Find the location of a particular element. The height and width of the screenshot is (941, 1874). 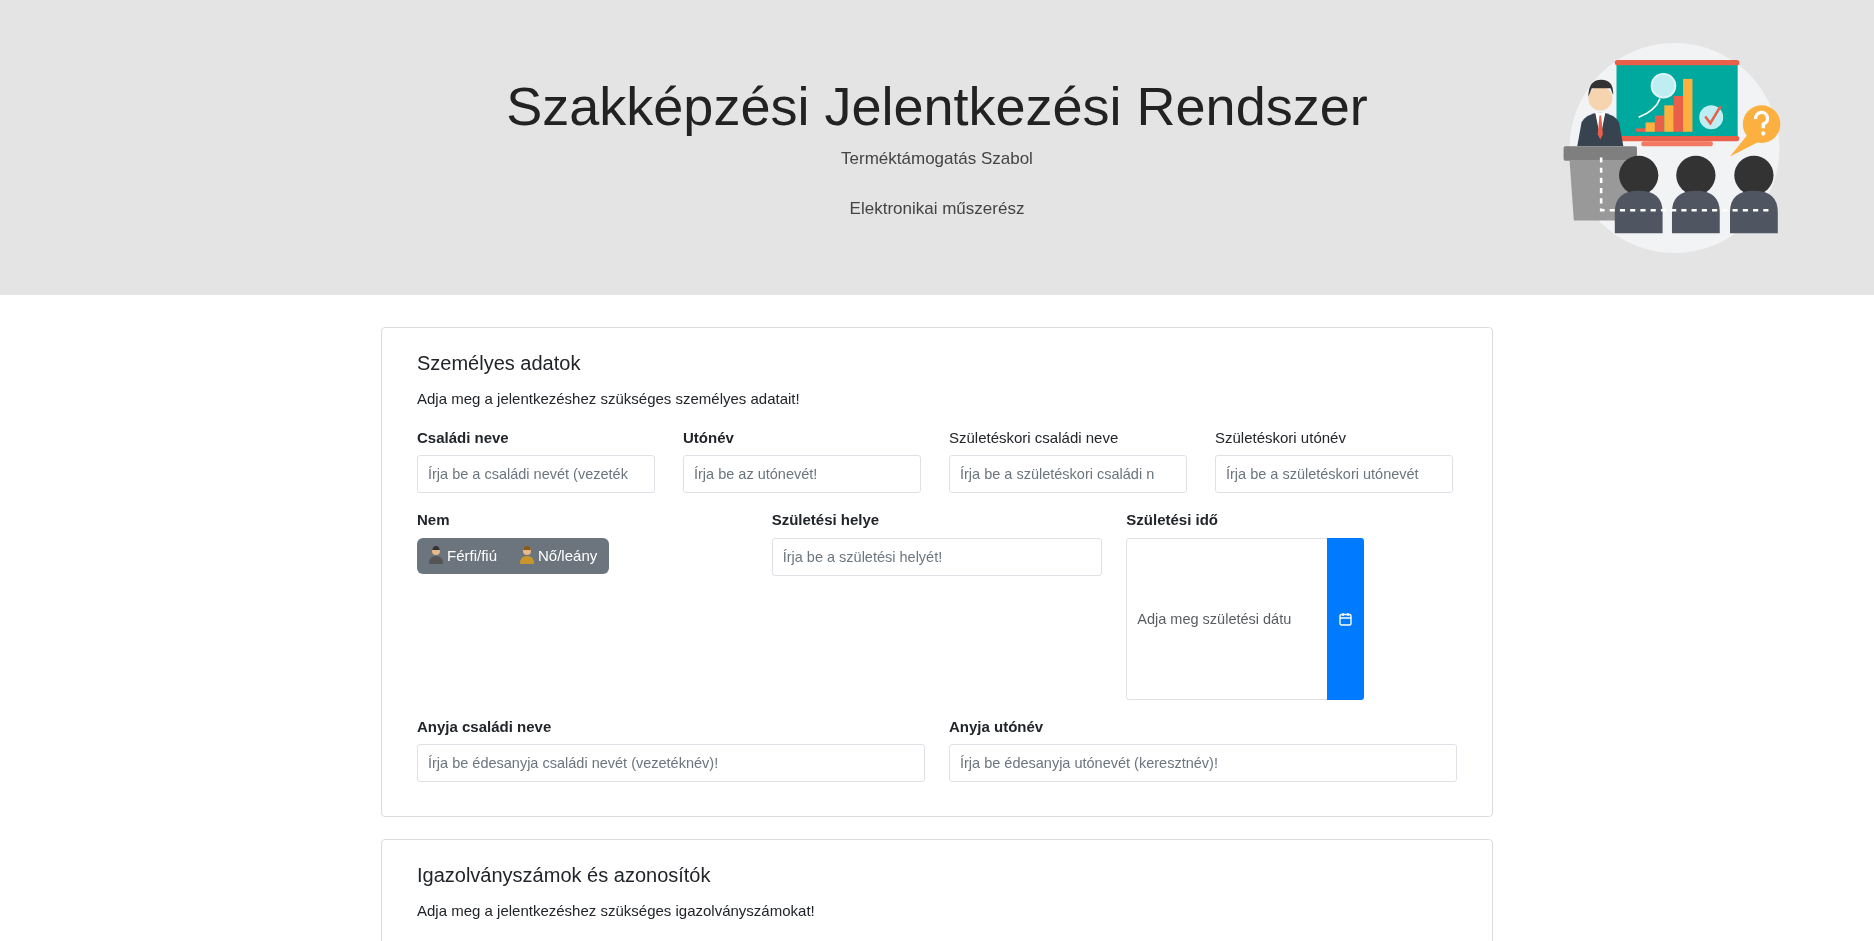

section-title: Személyes adatok is located at coordinates (499, 363).